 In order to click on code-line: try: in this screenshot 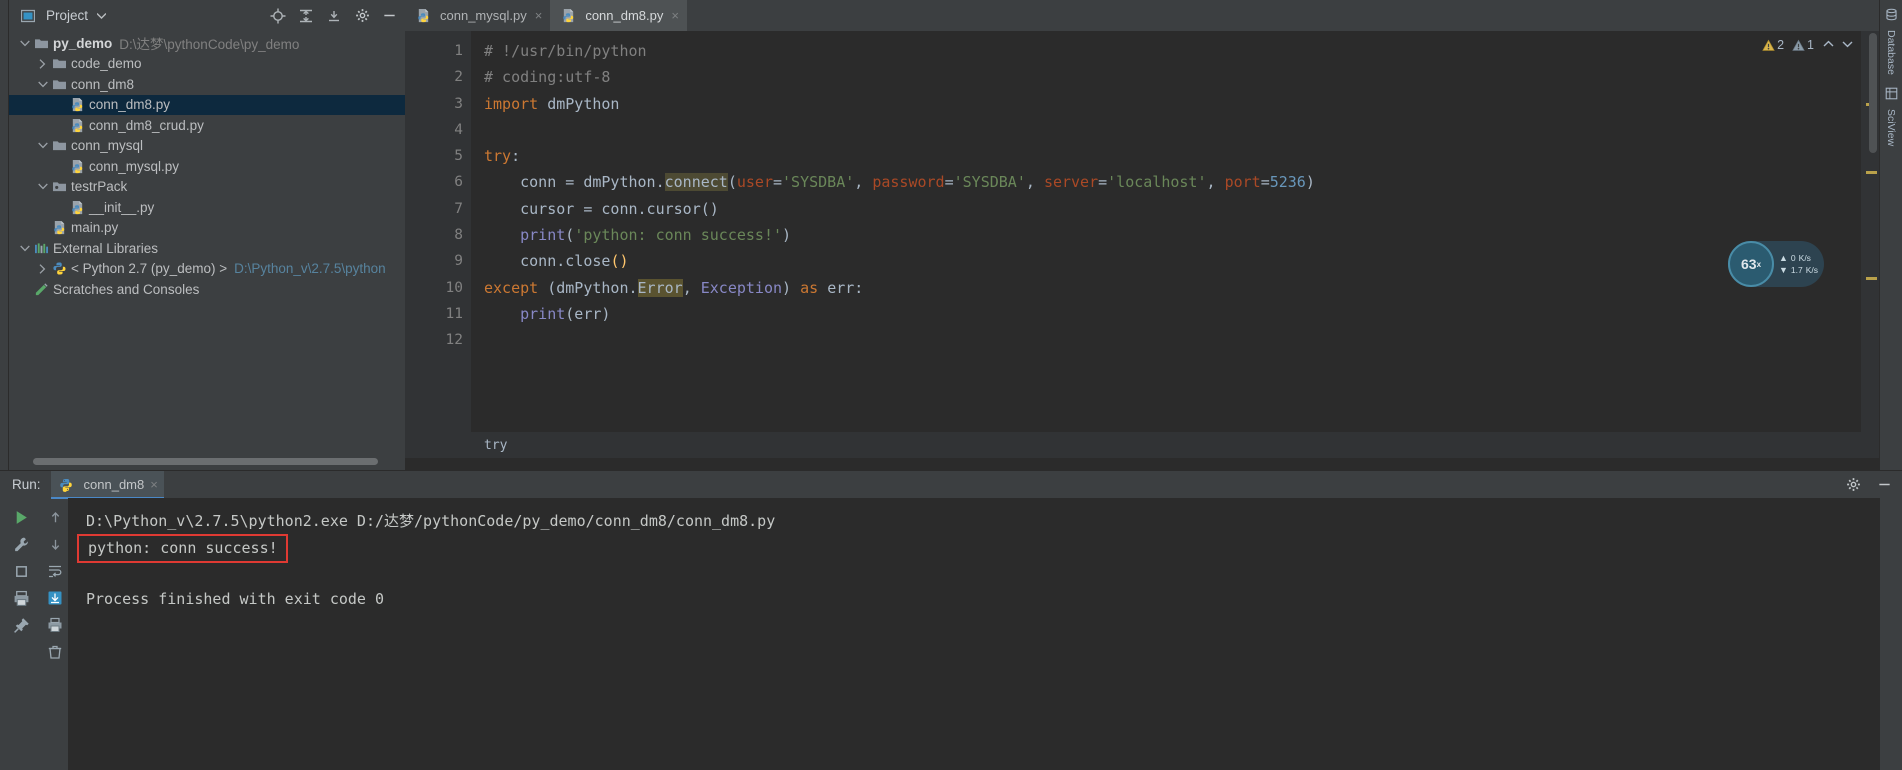, I will do `click(1172, 156)`.